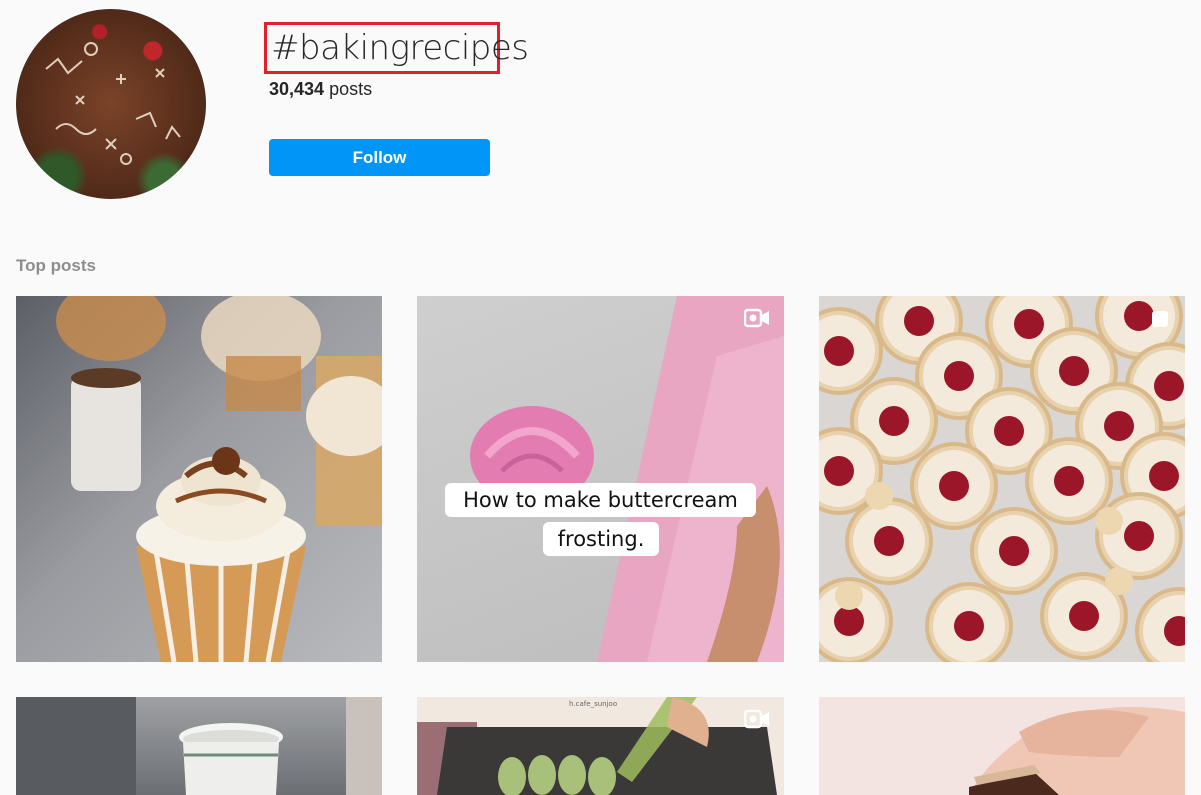 This screenshot has width=1201, height=795. I want to click on hashtag-avatar, so click(111, 104).